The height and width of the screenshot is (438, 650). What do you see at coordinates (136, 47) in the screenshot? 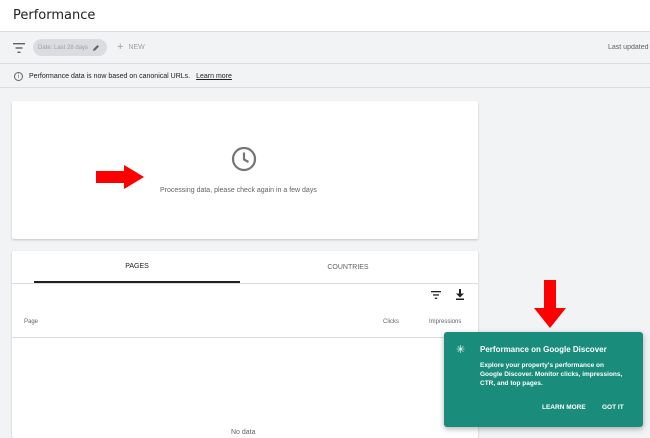
I see `new-filter-label: NEW` at bounding box center [136, 47].